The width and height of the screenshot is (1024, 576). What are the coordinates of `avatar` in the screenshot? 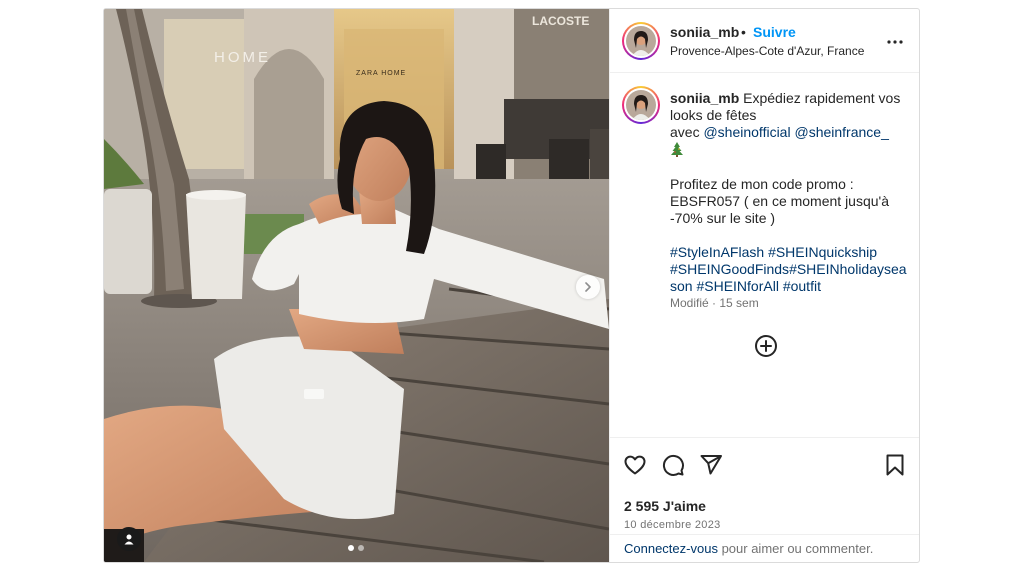 It's located at (641, 41).